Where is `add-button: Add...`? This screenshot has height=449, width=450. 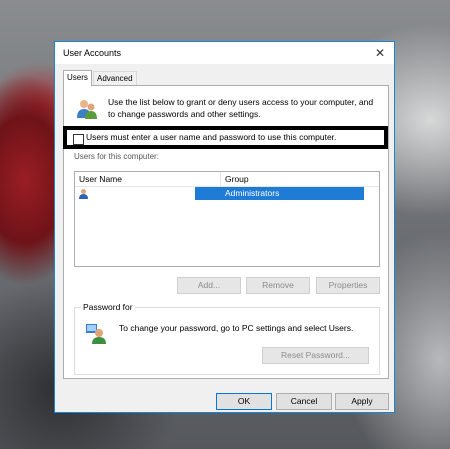 add-button: Add... is located at coordinates (209, 285).